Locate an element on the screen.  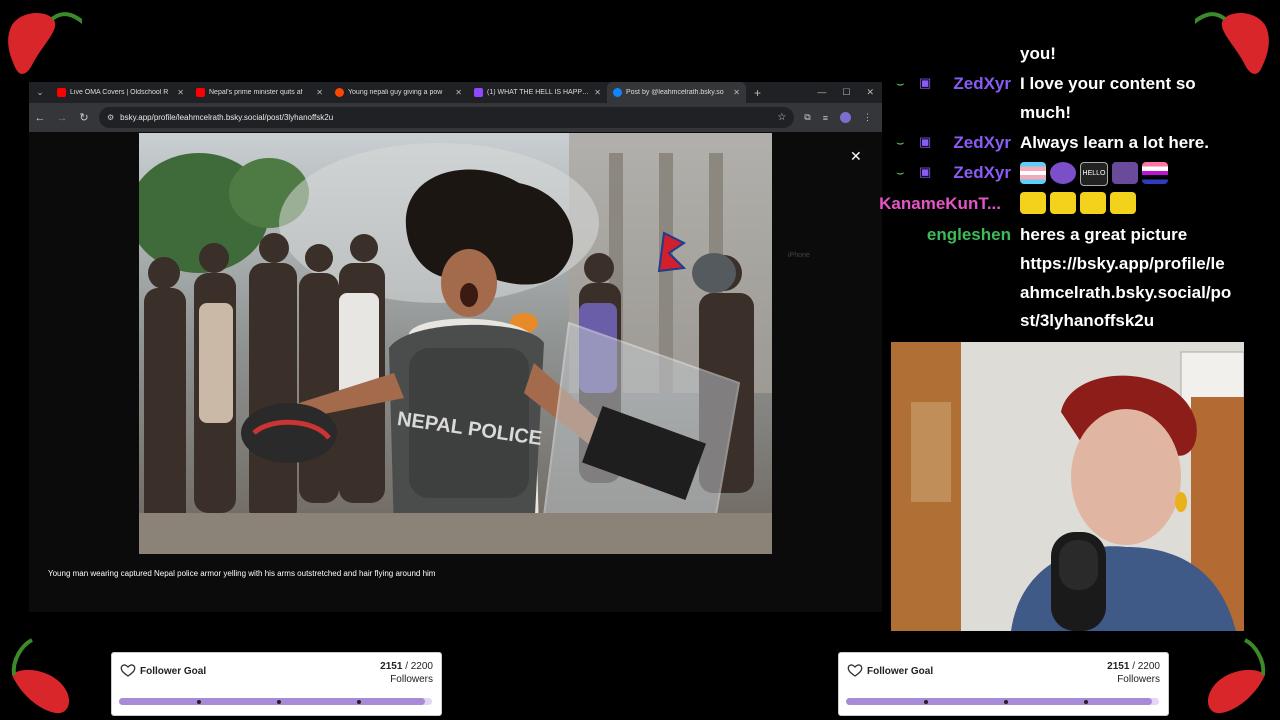
maximize-icon: ☐ is located at coordinates (846, 92).